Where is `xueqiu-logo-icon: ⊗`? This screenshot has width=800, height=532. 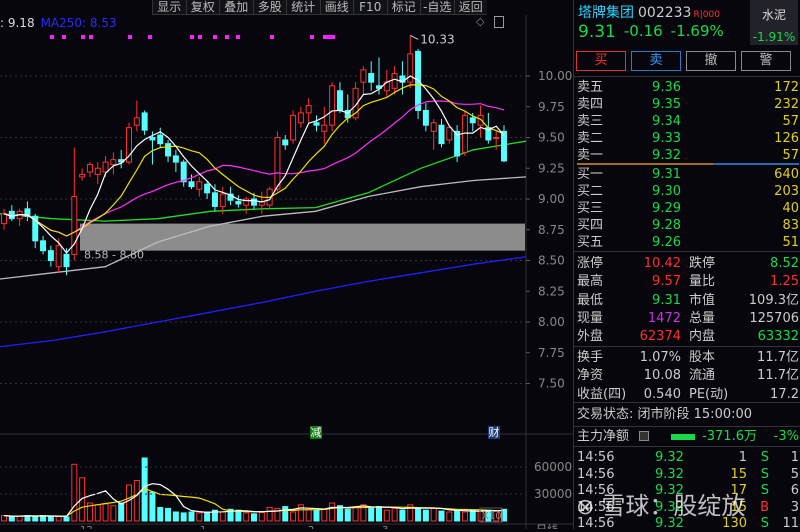
xueqiu-logo-icon: ⊗ is located at coordinates (589, 507).